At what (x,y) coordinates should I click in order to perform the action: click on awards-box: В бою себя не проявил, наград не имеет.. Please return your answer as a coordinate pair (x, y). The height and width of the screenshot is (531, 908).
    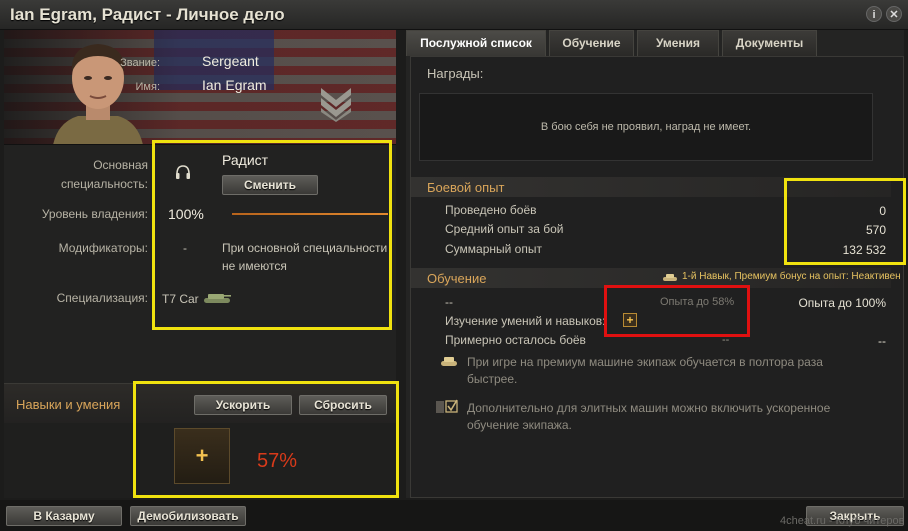
    Looking at the image, I should click on (646, 127).